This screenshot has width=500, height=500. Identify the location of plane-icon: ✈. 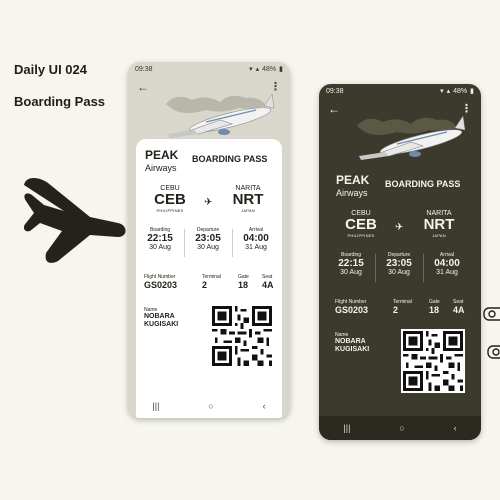
(208, 202).